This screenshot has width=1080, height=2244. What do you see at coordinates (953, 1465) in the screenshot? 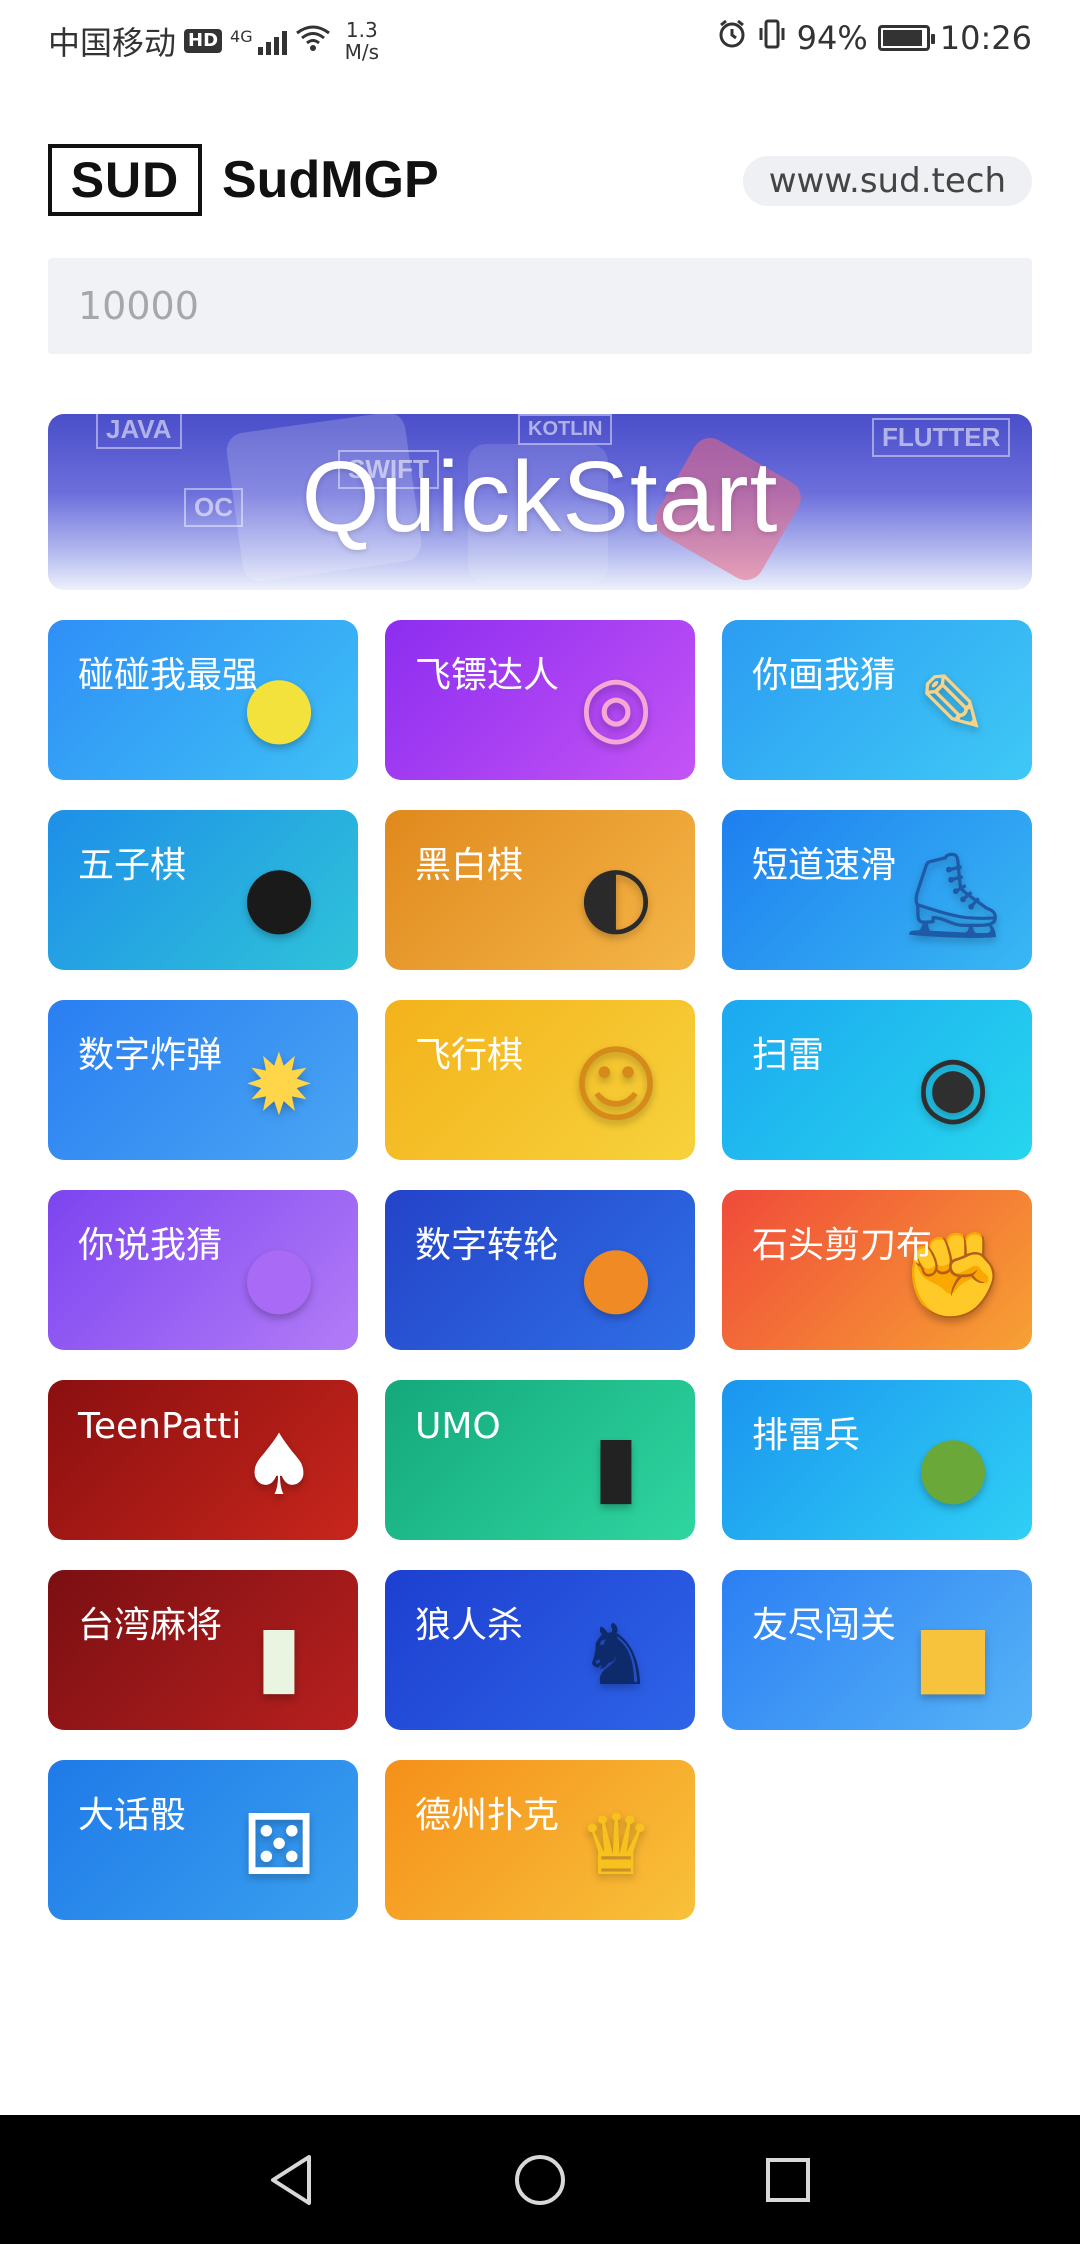
I see `soldier-icon: ●` at bounding box center [953, 1465].